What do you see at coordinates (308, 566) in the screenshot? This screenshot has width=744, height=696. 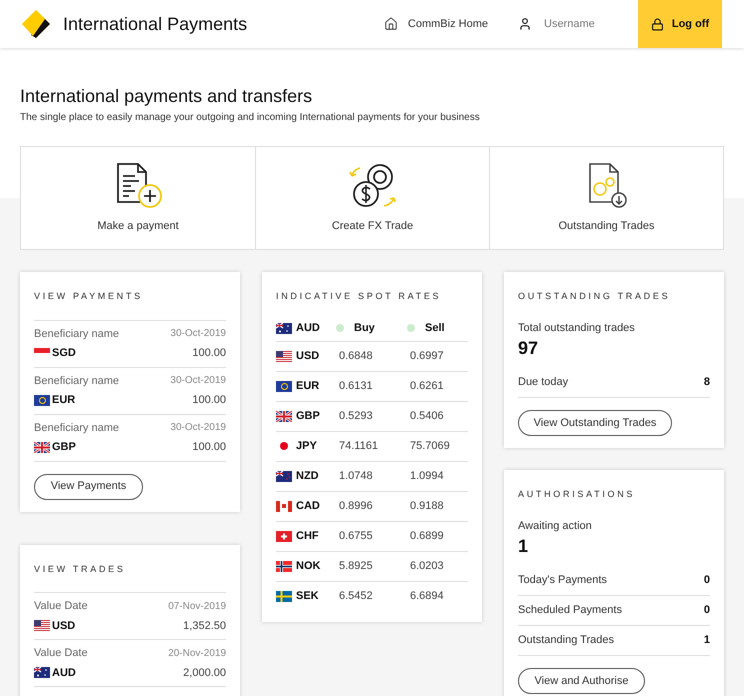 I see `currency-code: NOK` at bounding box center [308, 566].